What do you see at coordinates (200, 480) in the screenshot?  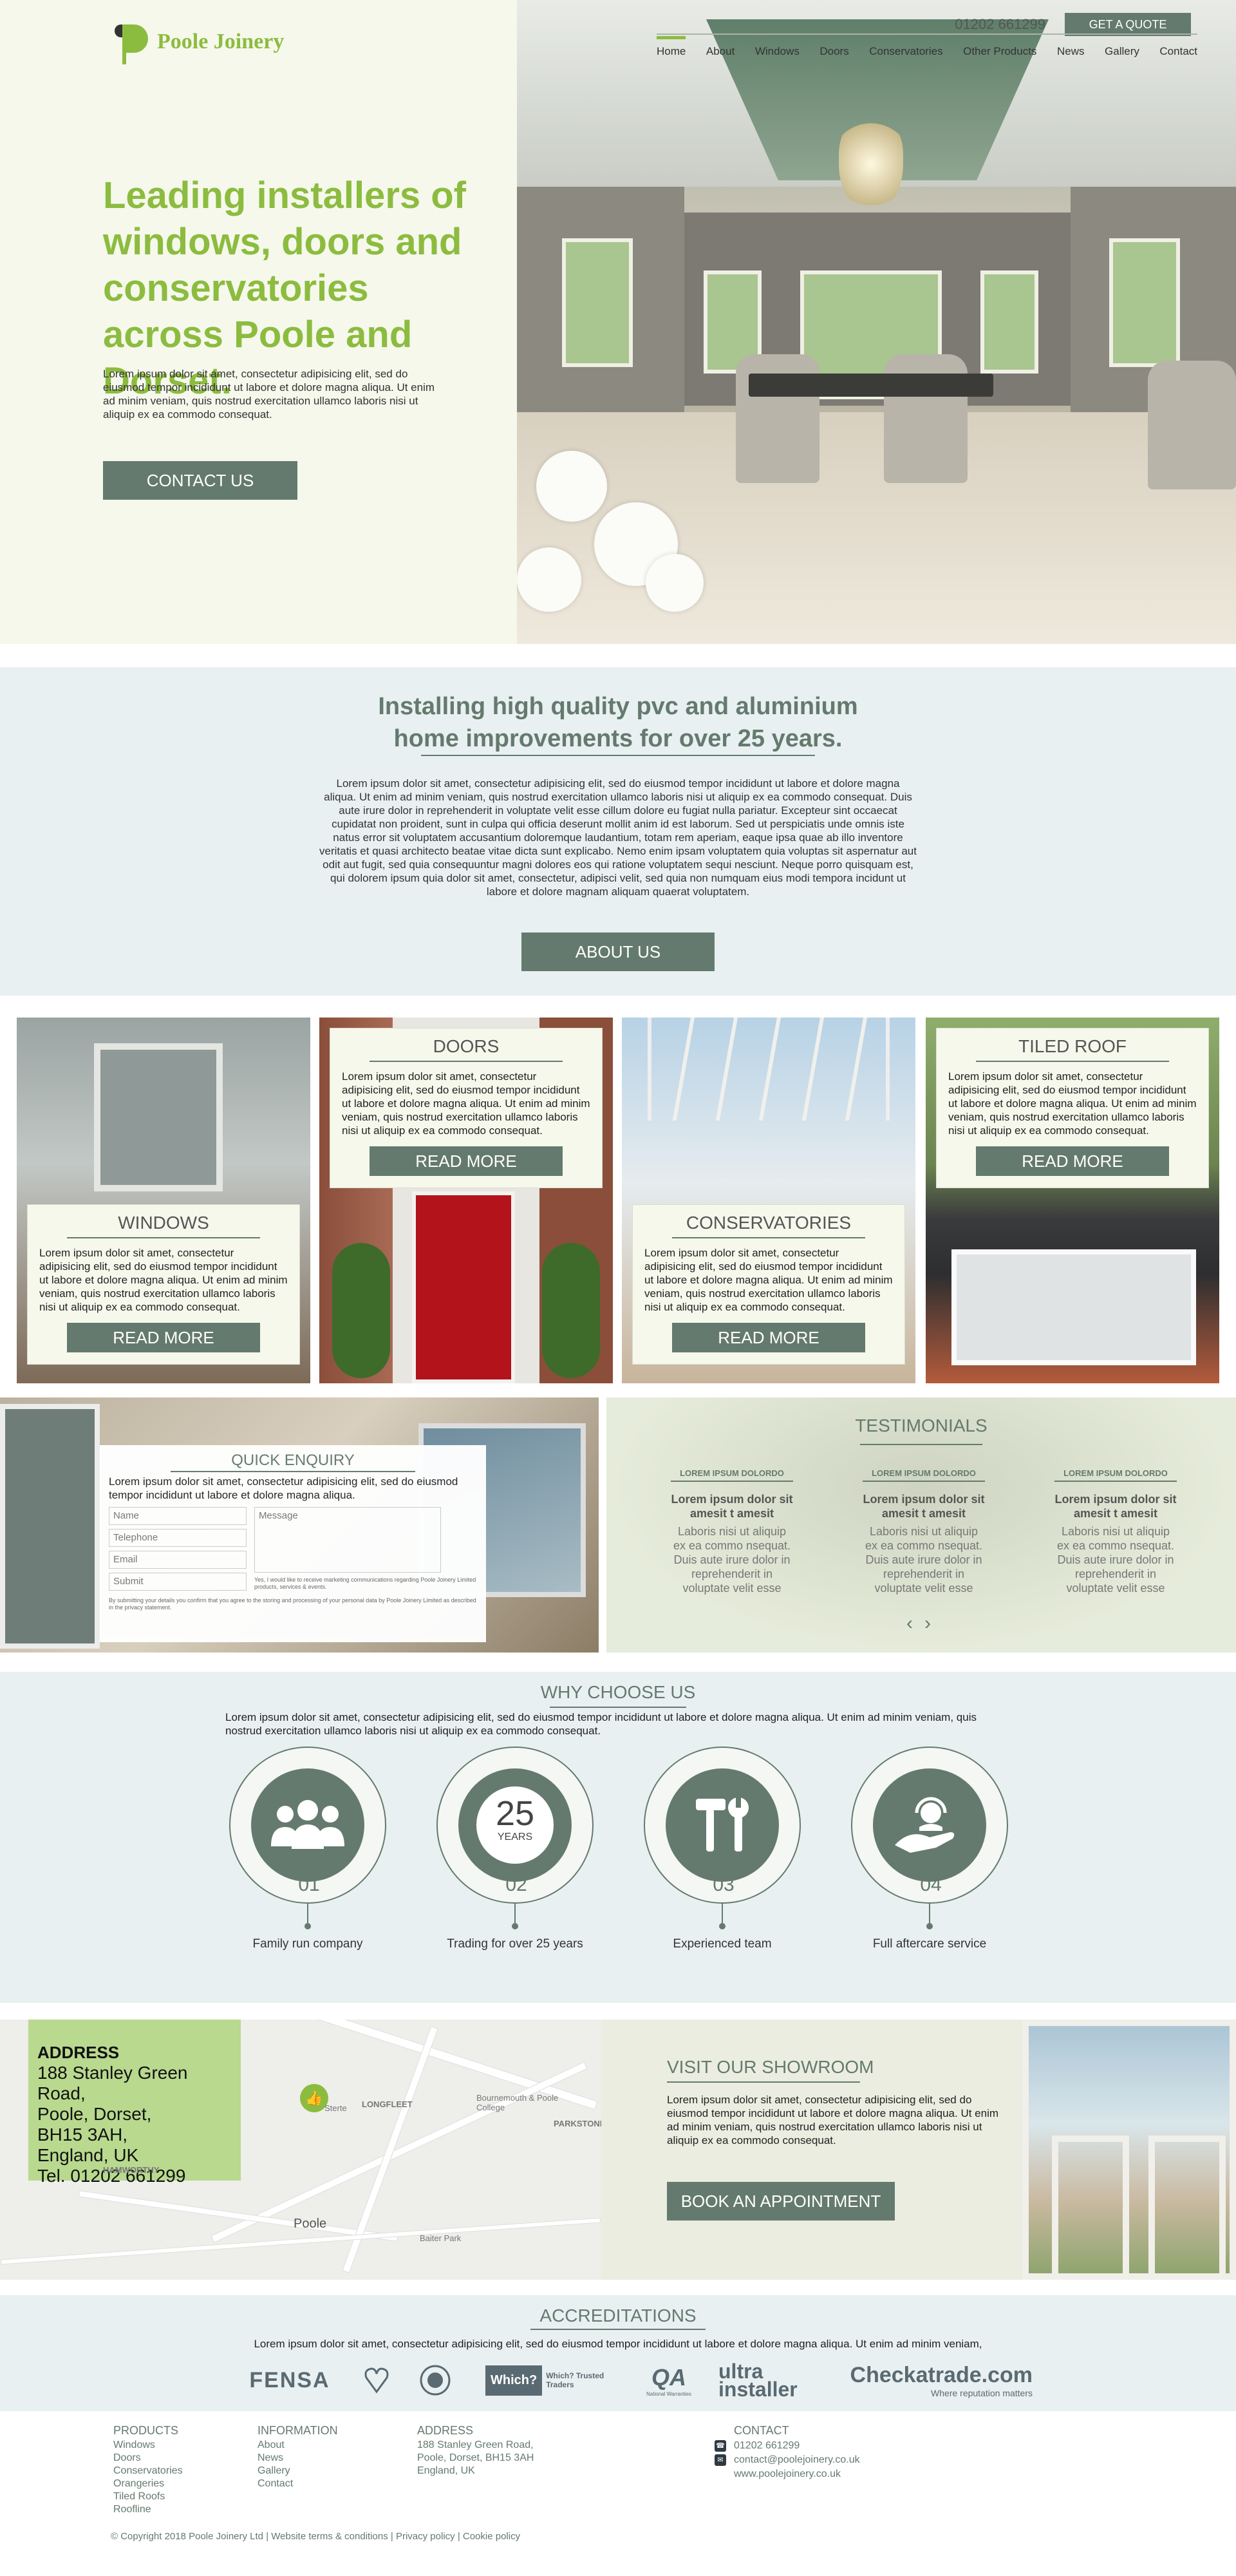 I see `contact-us-button: CONTACT US` at bounding box center [200, 480].